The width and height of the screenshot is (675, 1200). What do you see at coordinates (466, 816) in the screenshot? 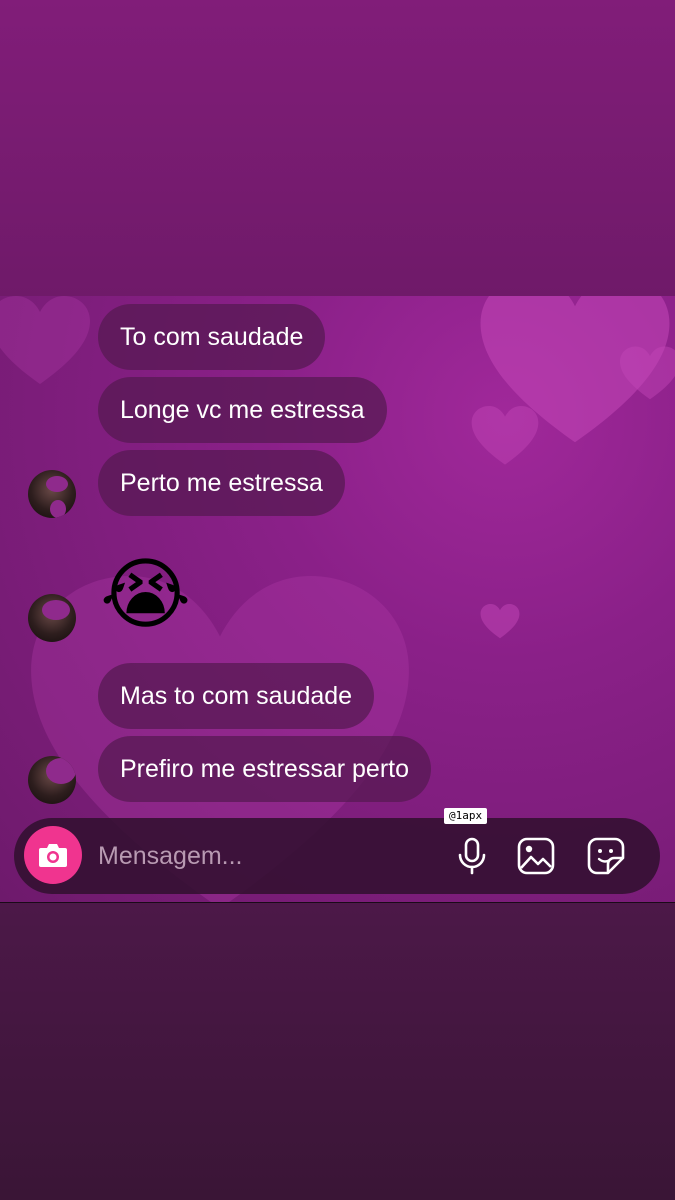
I see `watermark: @1apx` at bounding box center [466, 816].